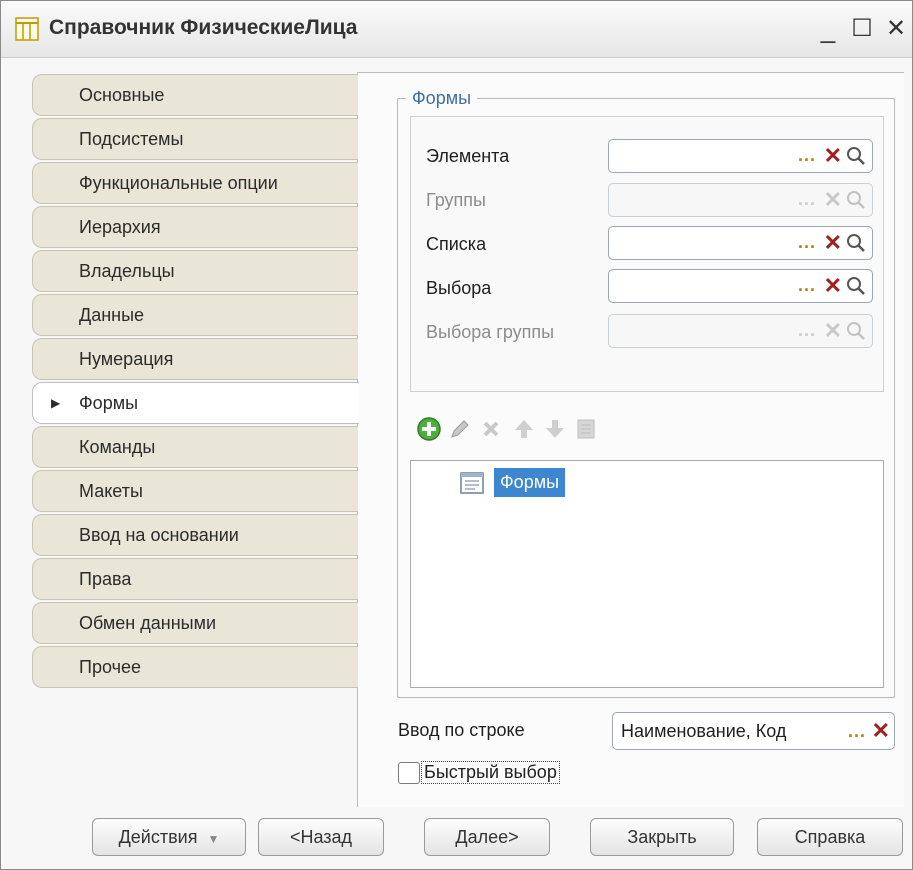 Image resolution: width=913 pixels, height=870 pixels. Describe the element at coordinates (321, 837) in the screenshot. I see `back-button: <Назад` at that location.